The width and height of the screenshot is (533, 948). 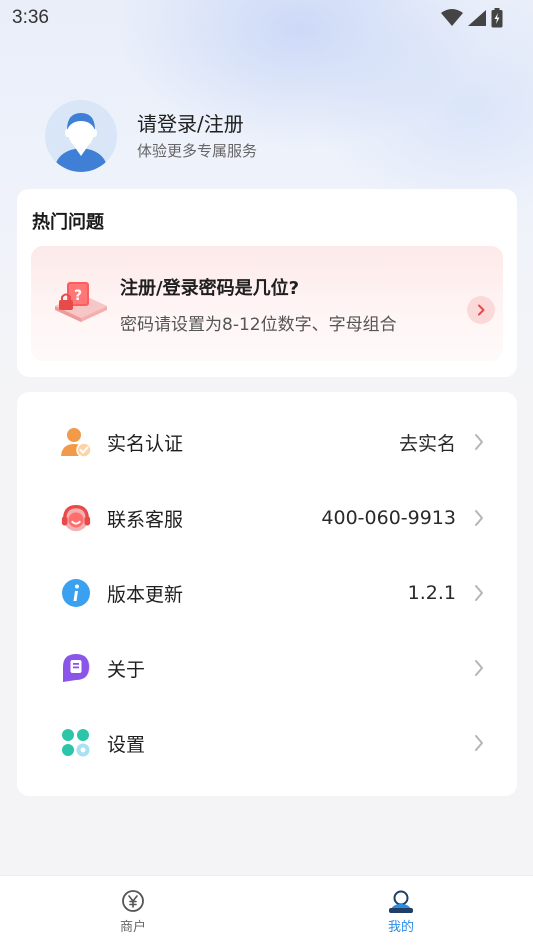 I want to click on wifi-icon, so click(x=452, y=17).